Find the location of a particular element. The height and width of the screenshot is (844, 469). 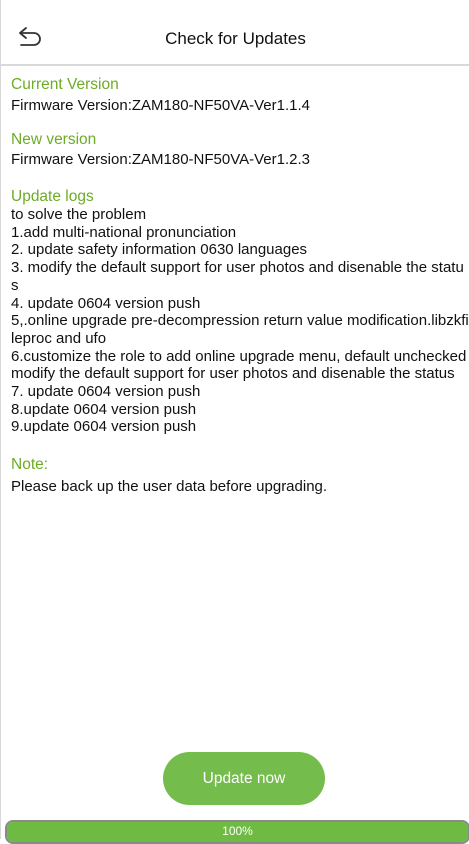

log-item: 4. update 0604 version push is located at coordinates (106, 303).